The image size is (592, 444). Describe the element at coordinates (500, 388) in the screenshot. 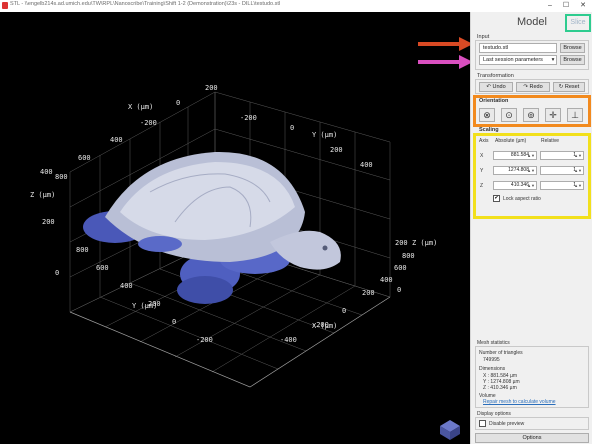

I see `dimension-z: Z : 410.346 µm` at that location.